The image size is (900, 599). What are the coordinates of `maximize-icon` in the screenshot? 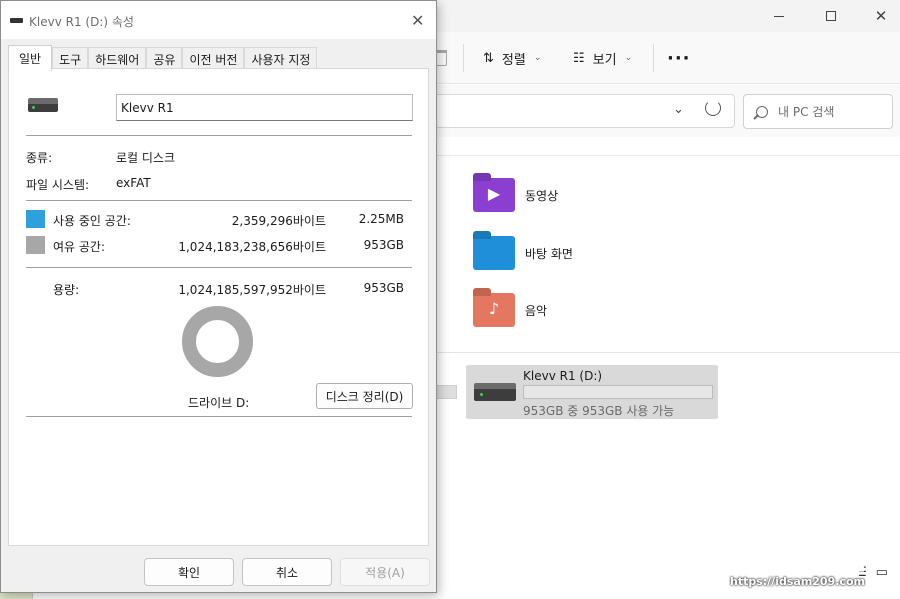 It's located at (831, 16).